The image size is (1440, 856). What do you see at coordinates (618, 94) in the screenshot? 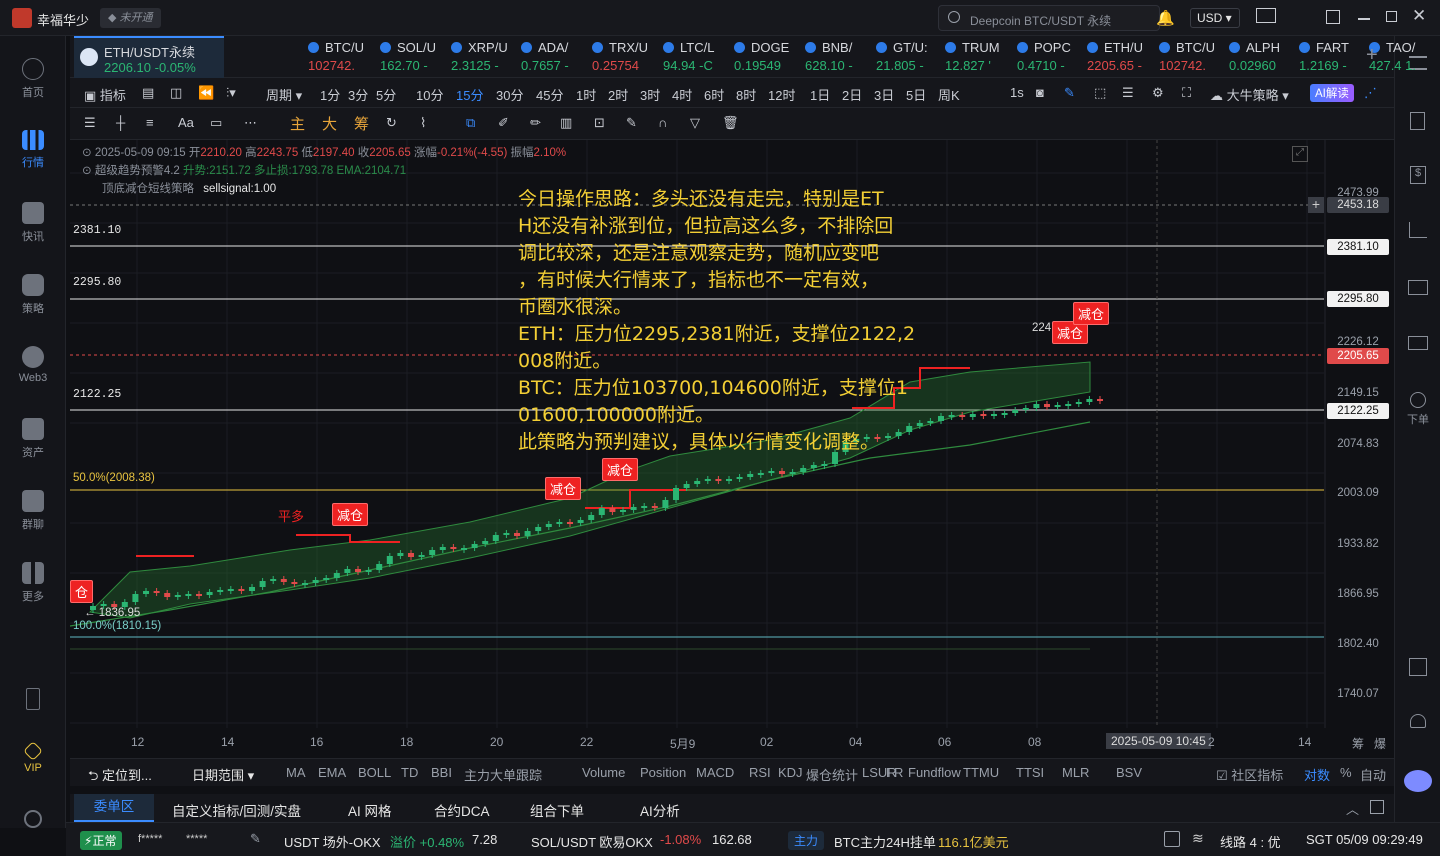
I see `period-8: 2时` at bounding box center [618, 94].